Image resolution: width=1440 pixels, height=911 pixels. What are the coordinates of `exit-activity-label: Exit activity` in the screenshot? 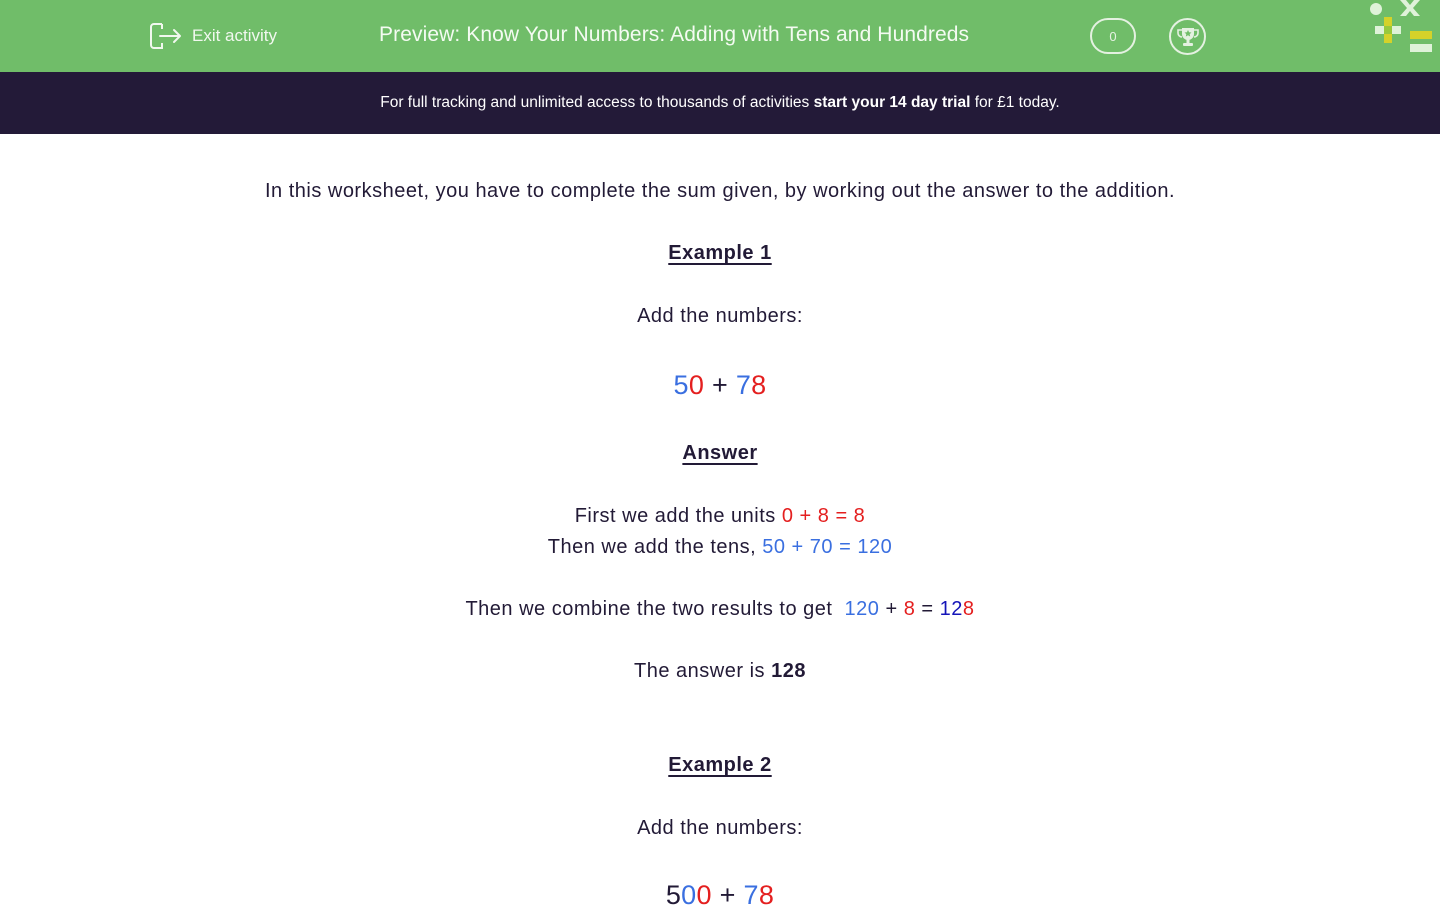 It's located at (235, 35).